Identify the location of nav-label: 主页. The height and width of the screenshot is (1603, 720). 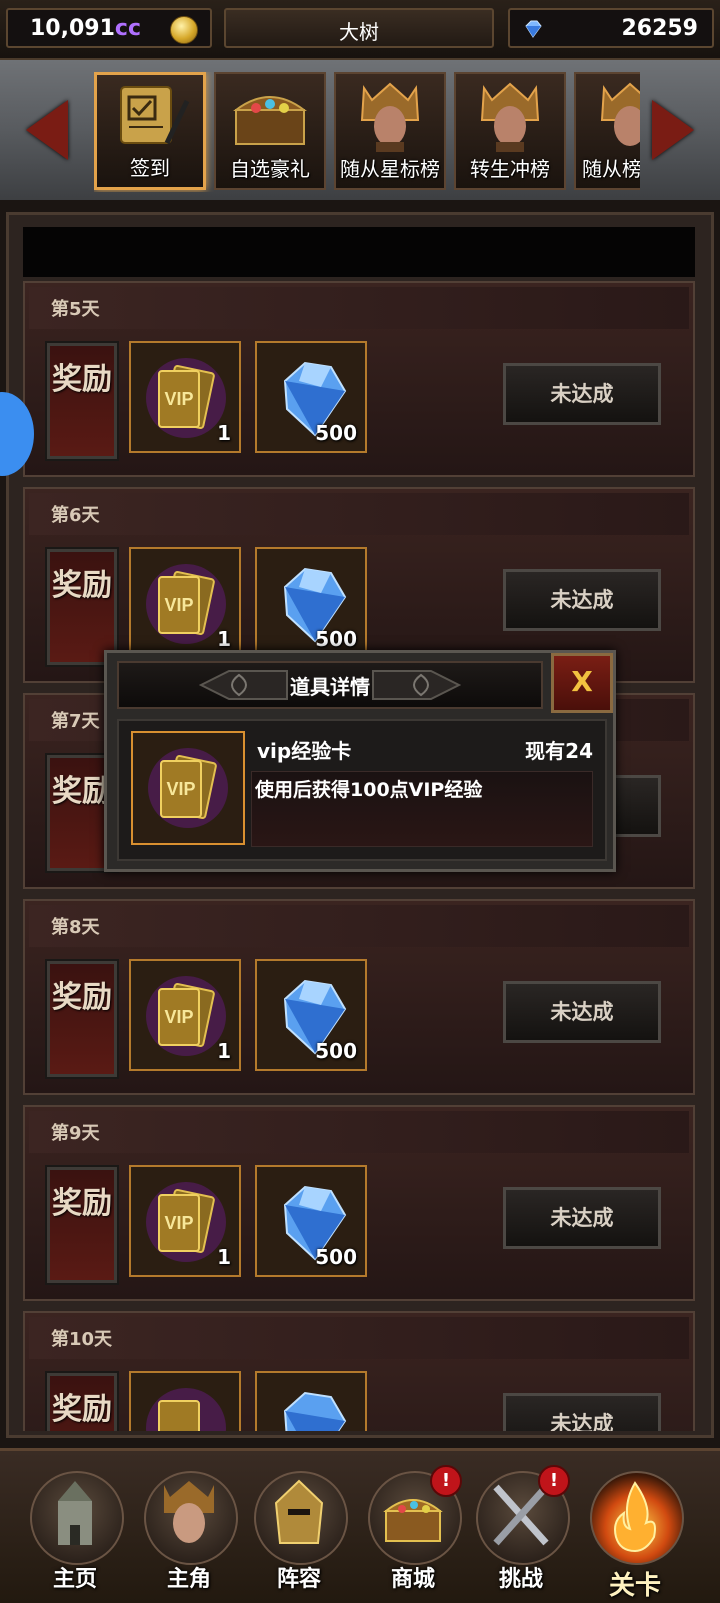
(74, 1579).